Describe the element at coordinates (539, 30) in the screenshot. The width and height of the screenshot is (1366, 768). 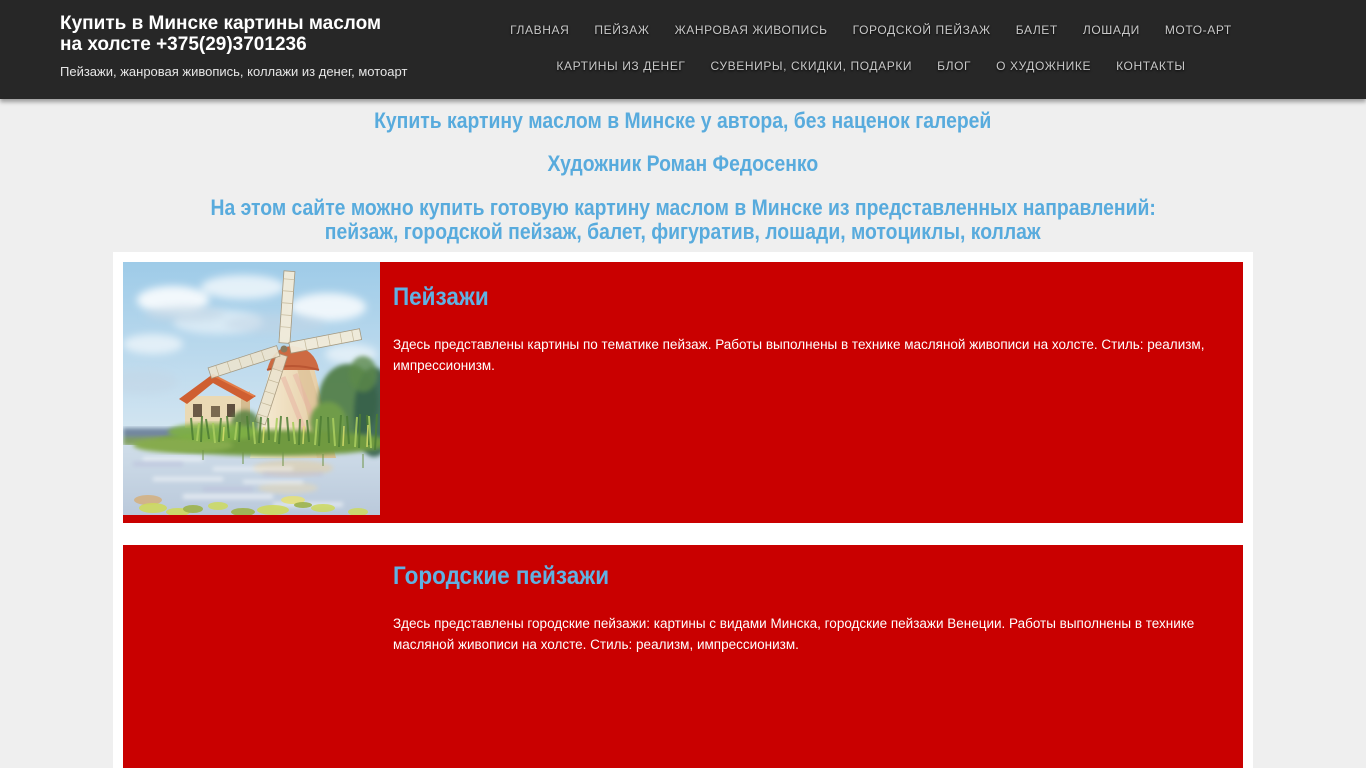
I see `nav-item-home: ГЛАВНАЯ` at that location.